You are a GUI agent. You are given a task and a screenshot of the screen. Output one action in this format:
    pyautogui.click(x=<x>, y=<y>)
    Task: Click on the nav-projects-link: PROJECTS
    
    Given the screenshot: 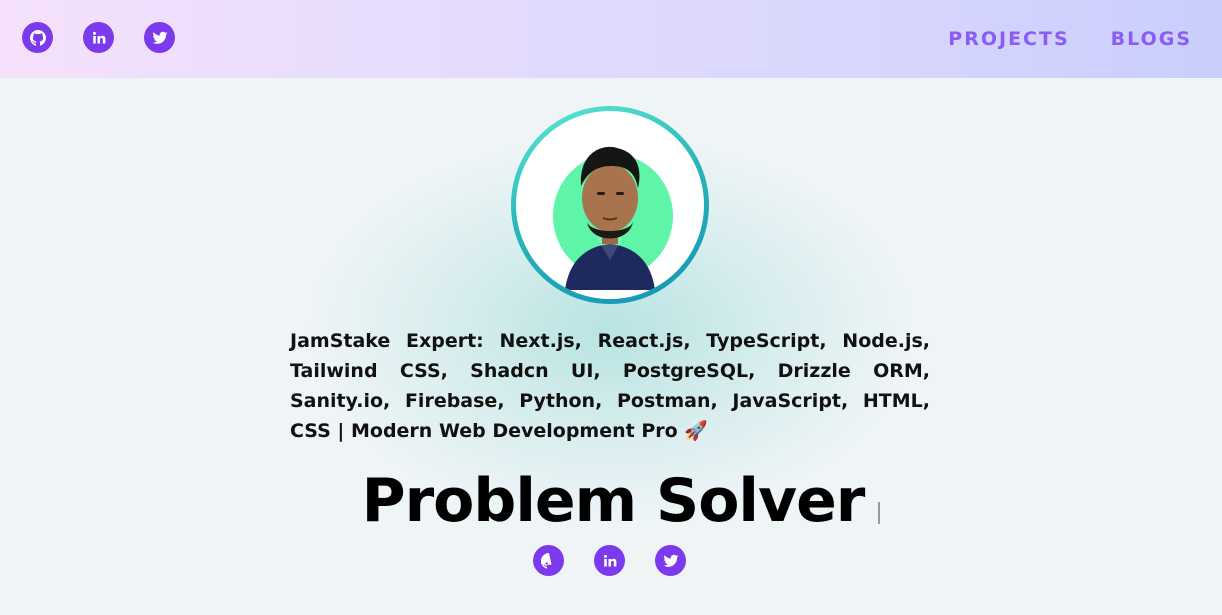 What is the action you would take?
    pyautogui.click(x=1008, y=39)
    